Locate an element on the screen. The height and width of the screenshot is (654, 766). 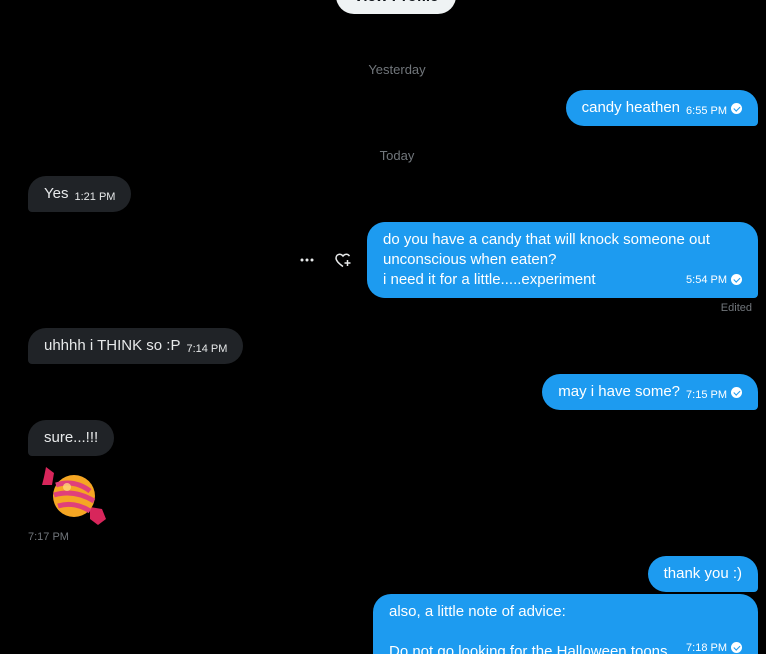
message-line: also, a little note of advice: is located at coordinates (477, 611).